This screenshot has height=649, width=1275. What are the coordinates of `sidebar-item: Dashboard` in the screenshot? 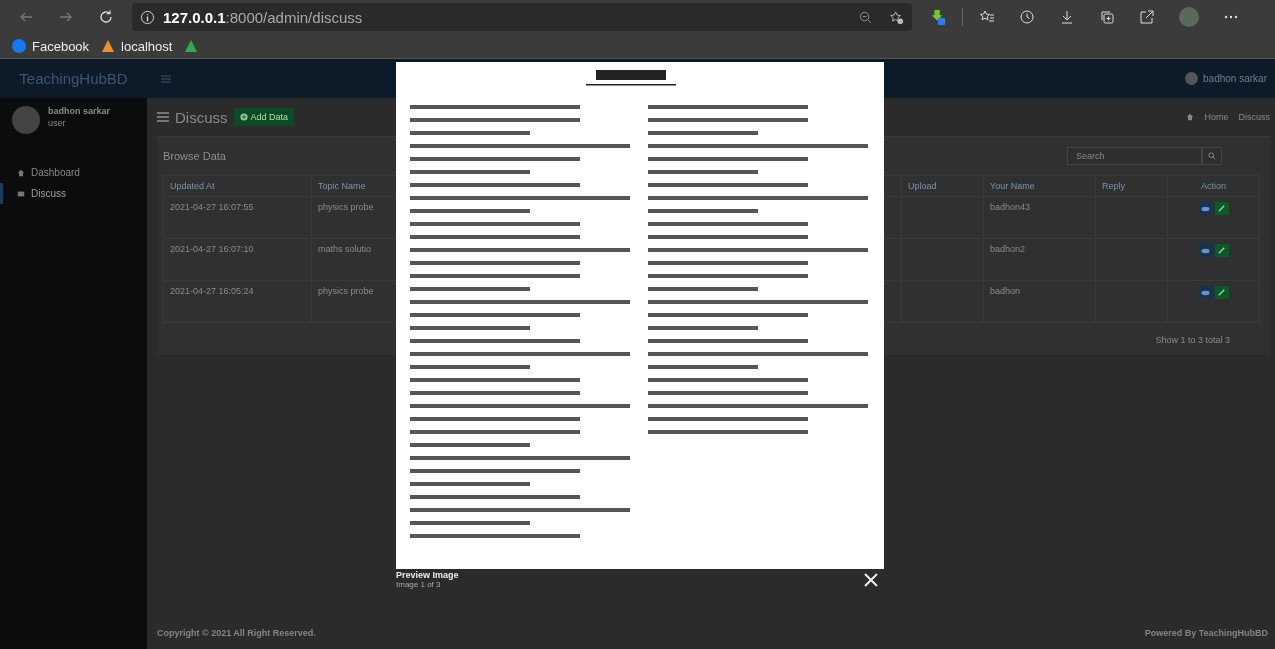 It's located at (55, 172).